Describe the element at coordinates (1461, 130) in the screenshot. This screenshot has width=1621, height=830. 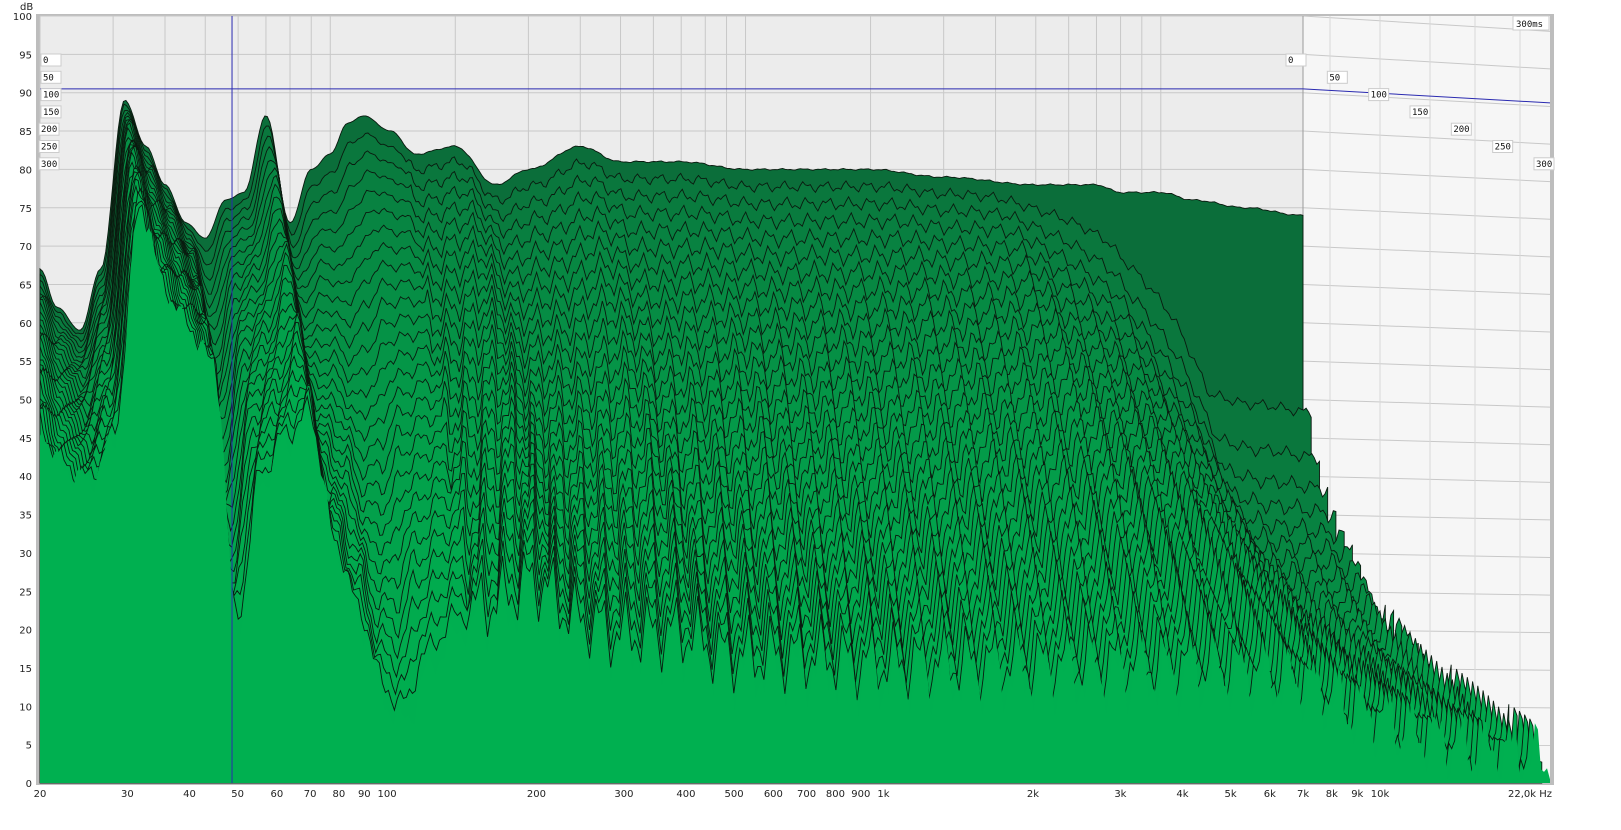
I see `time-label-right: 200` at that location.